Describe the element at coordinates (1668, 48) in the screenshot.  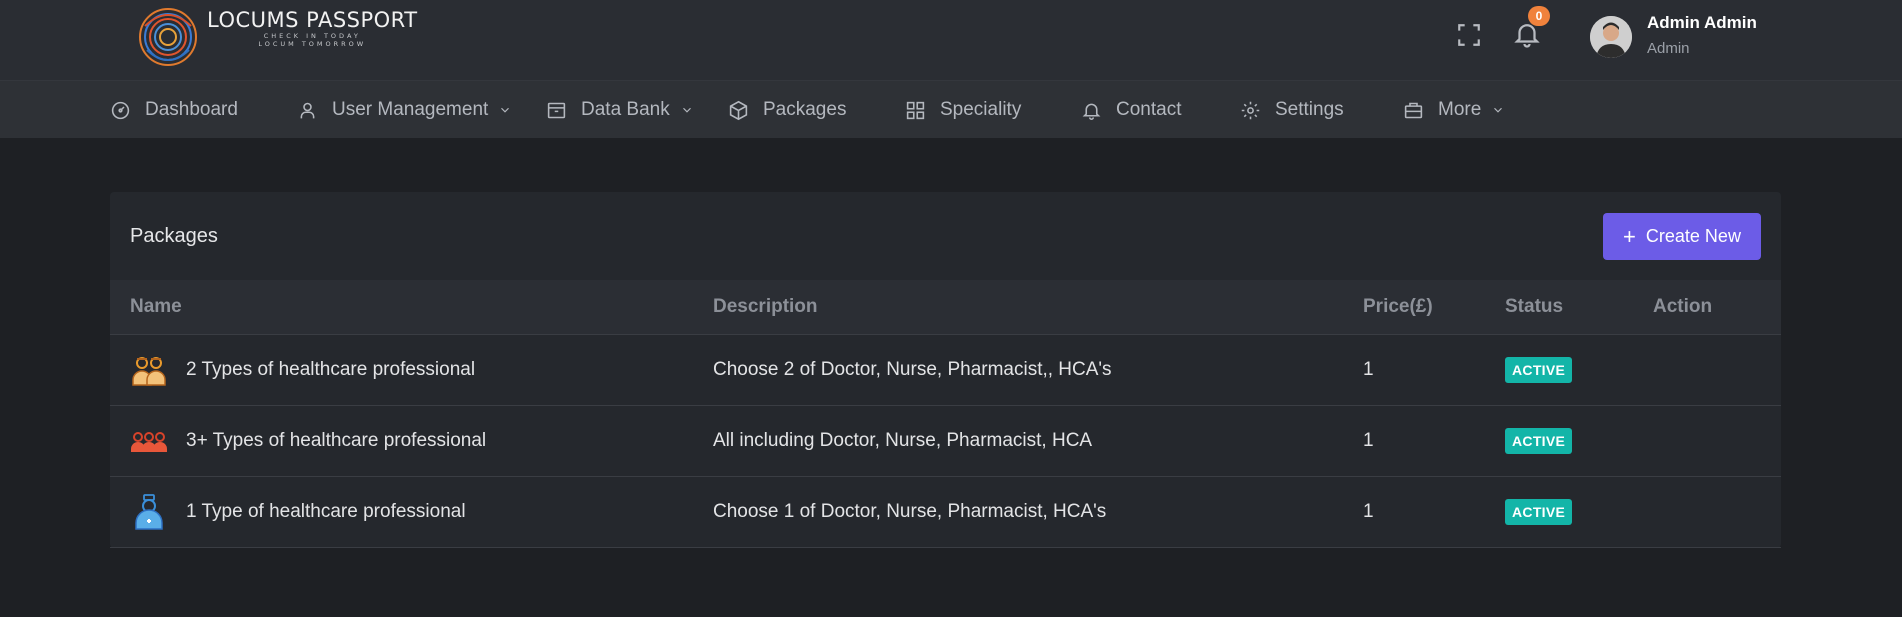
I see `user-role: Admin` at that location.